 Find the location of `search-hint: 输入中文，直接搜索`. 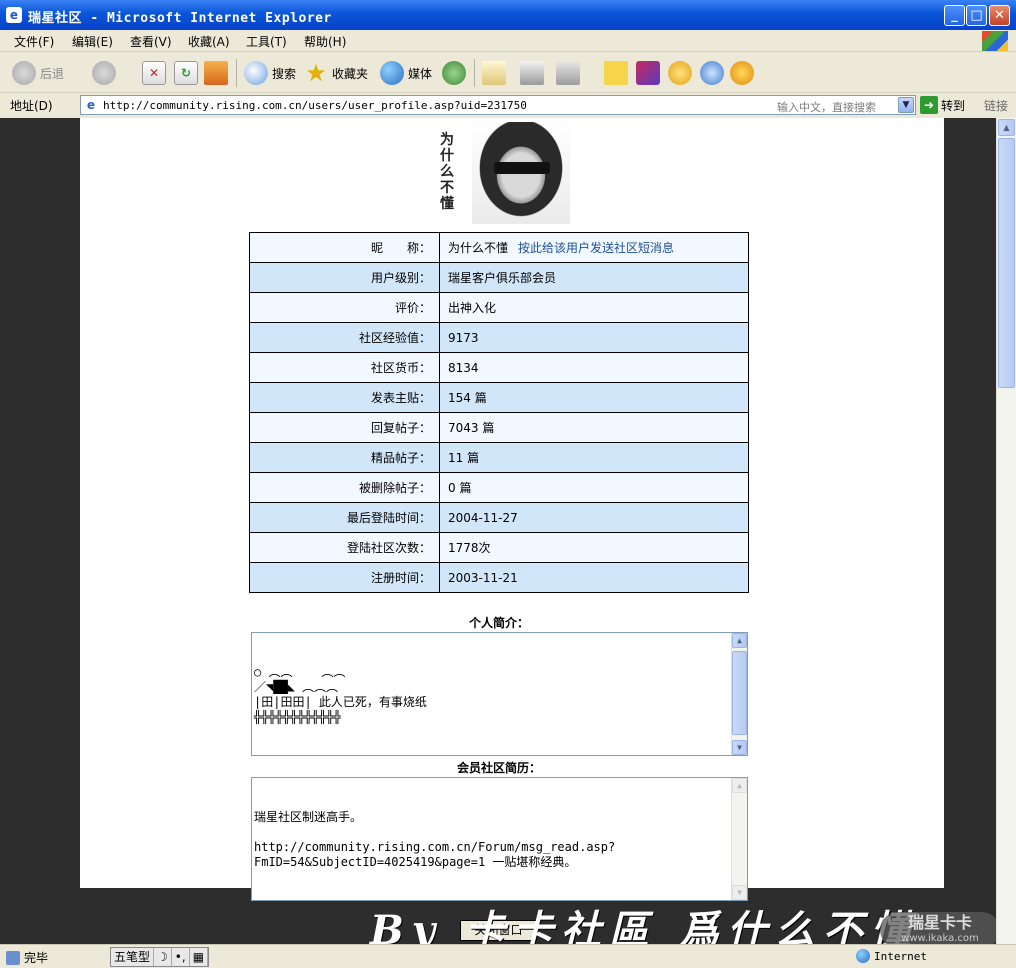

search-hint: 输入中文，直接搜索 is located at coordinates (826, 107).